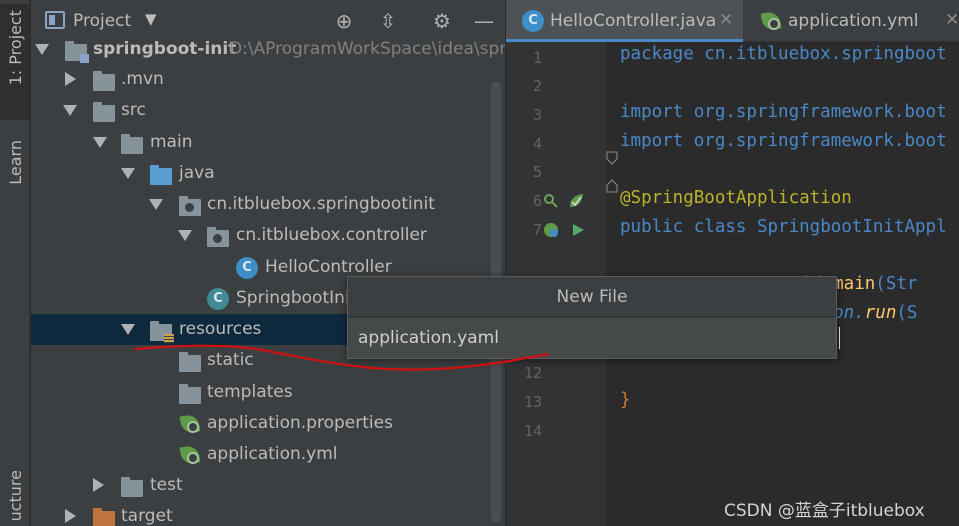  Describe the element at coordinates (15, 48) in the screenshot. I see `project-tool-tab-label: 1: Project` at that location.